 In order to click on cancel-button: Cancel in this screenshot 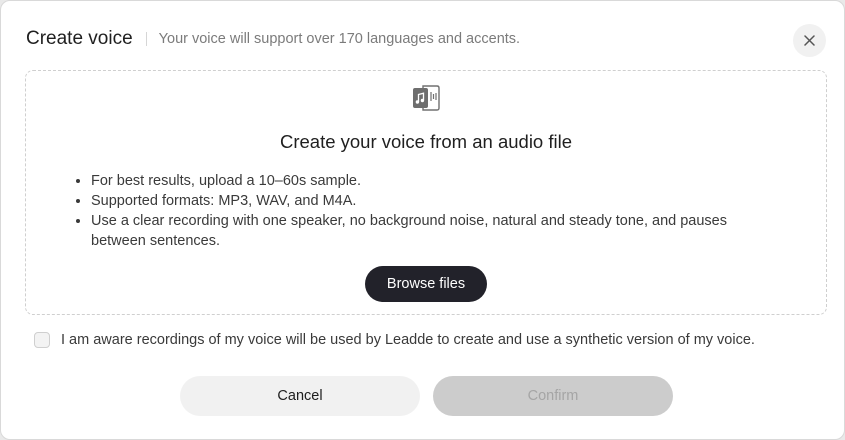, I will do `click(300, 396)`.